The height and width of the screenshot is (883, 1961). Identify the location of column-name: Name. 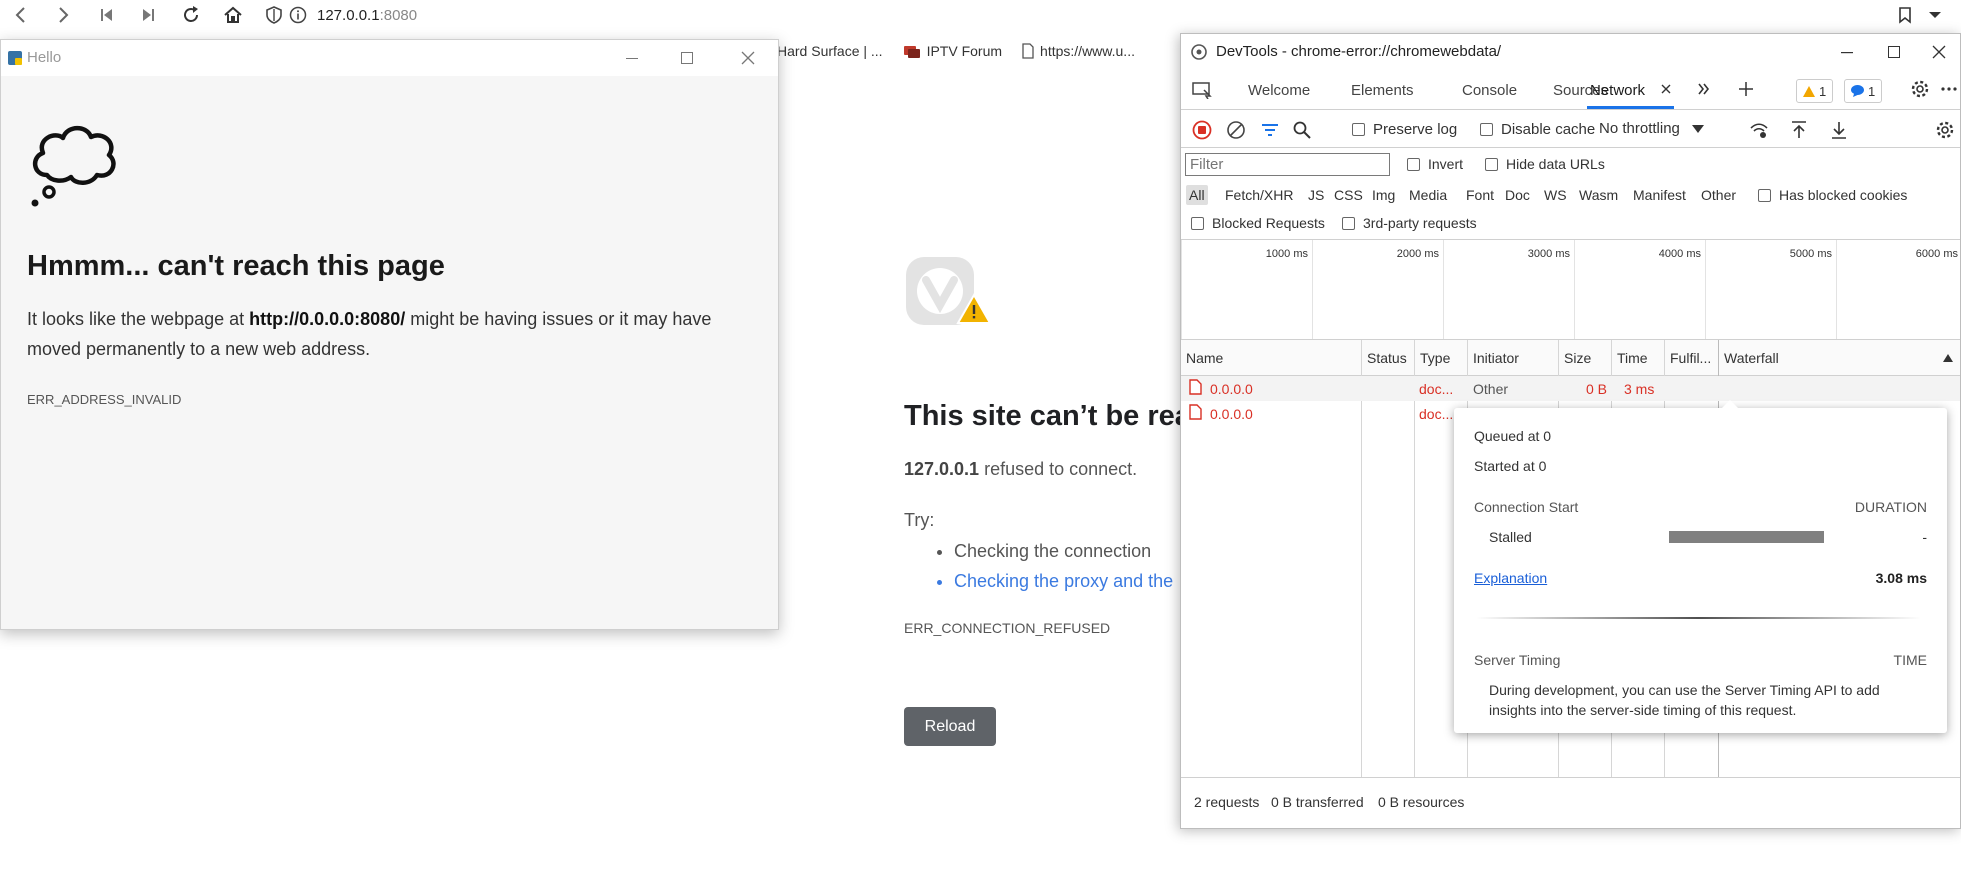
(1204, 358).